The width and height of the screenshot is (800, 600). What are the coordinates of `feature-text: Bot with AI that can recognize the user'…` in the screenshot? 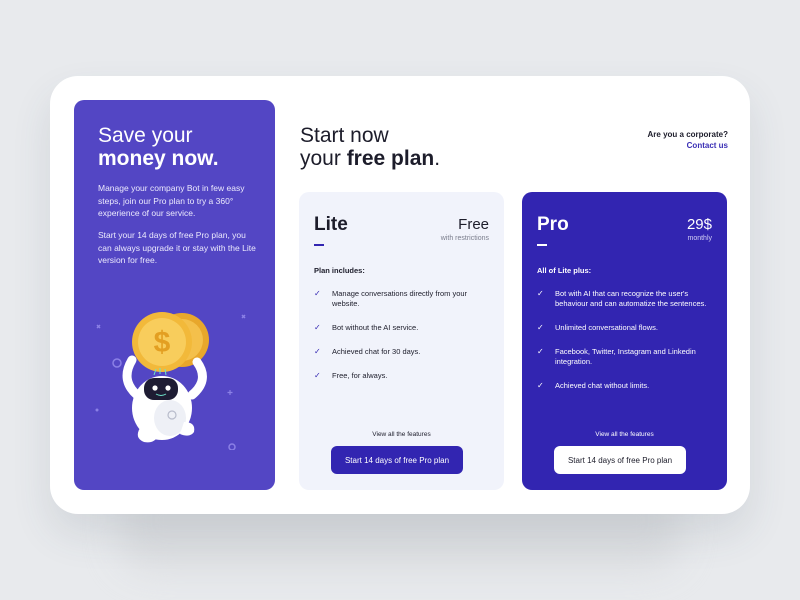 It's located at (631, 298).